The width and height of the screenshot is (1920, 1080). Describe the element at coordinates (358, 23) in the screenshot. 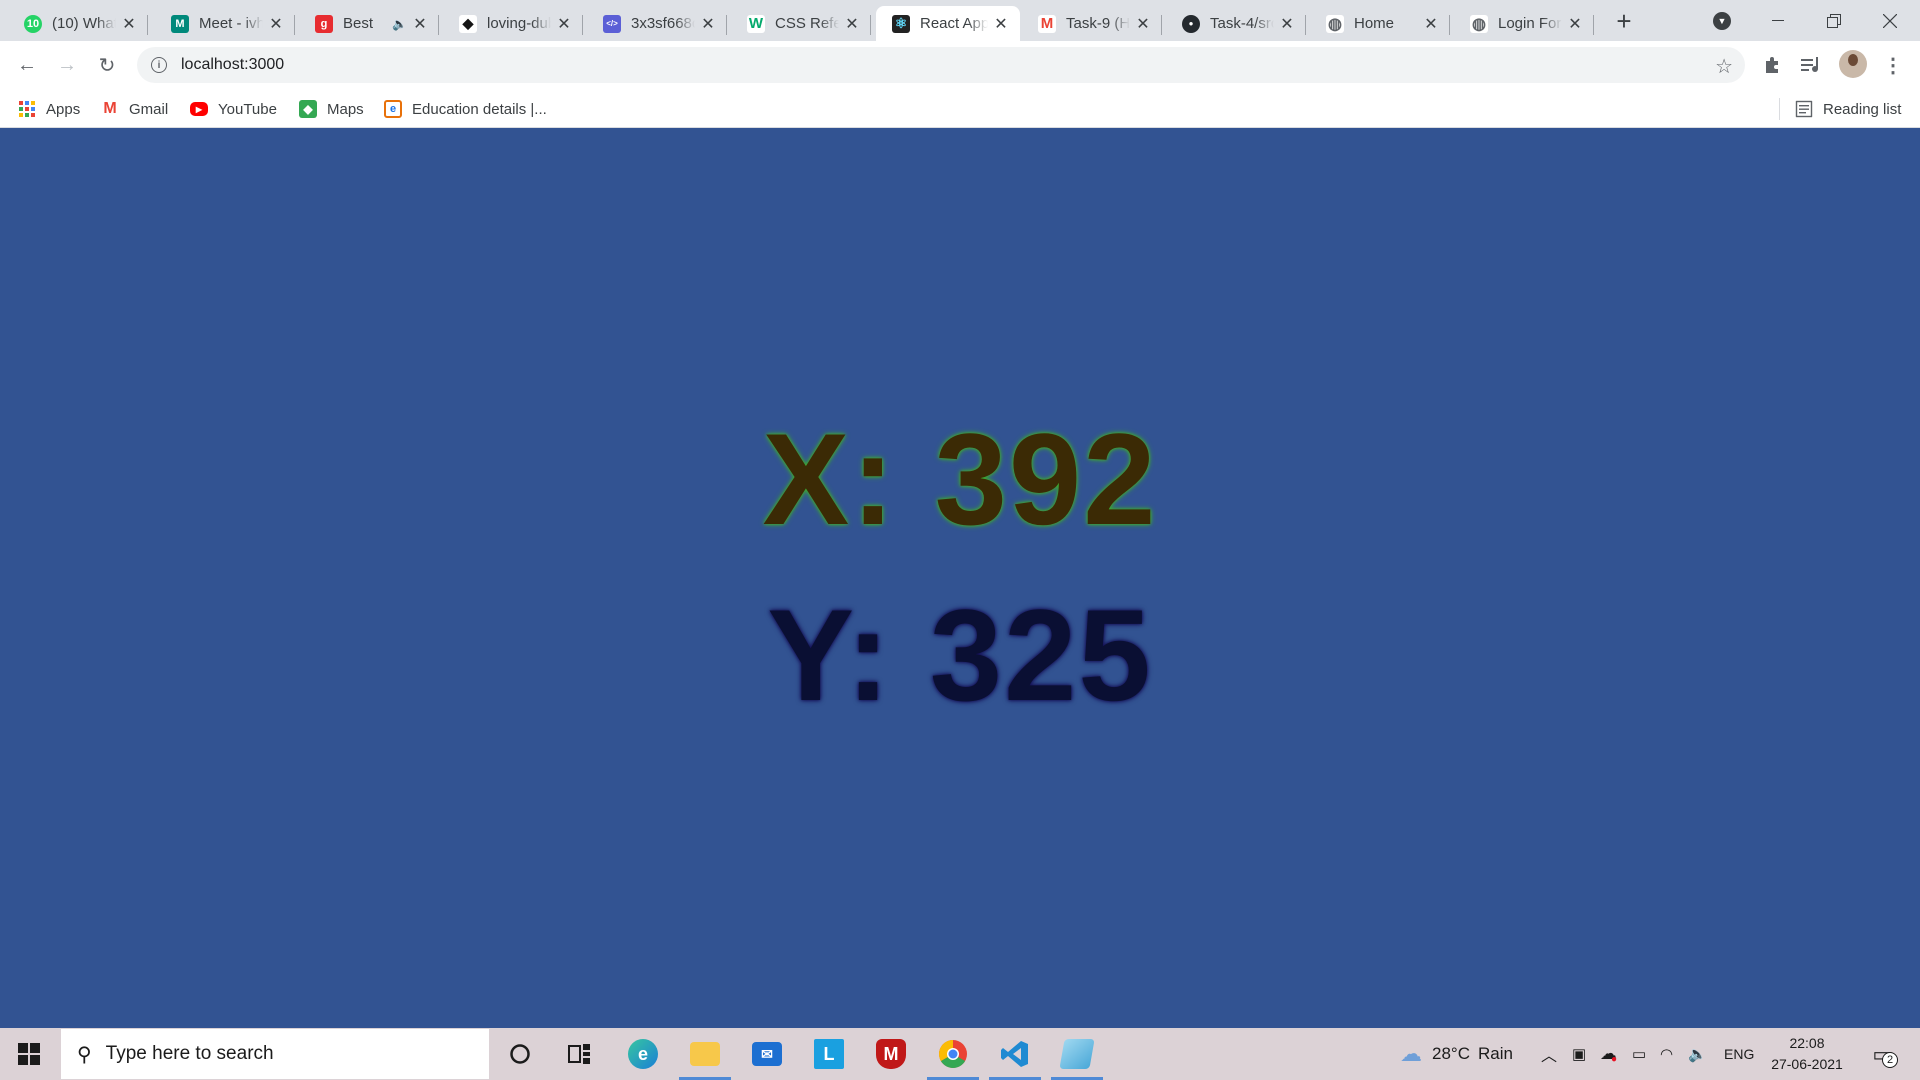

I see `tab-title: Best` at that location.